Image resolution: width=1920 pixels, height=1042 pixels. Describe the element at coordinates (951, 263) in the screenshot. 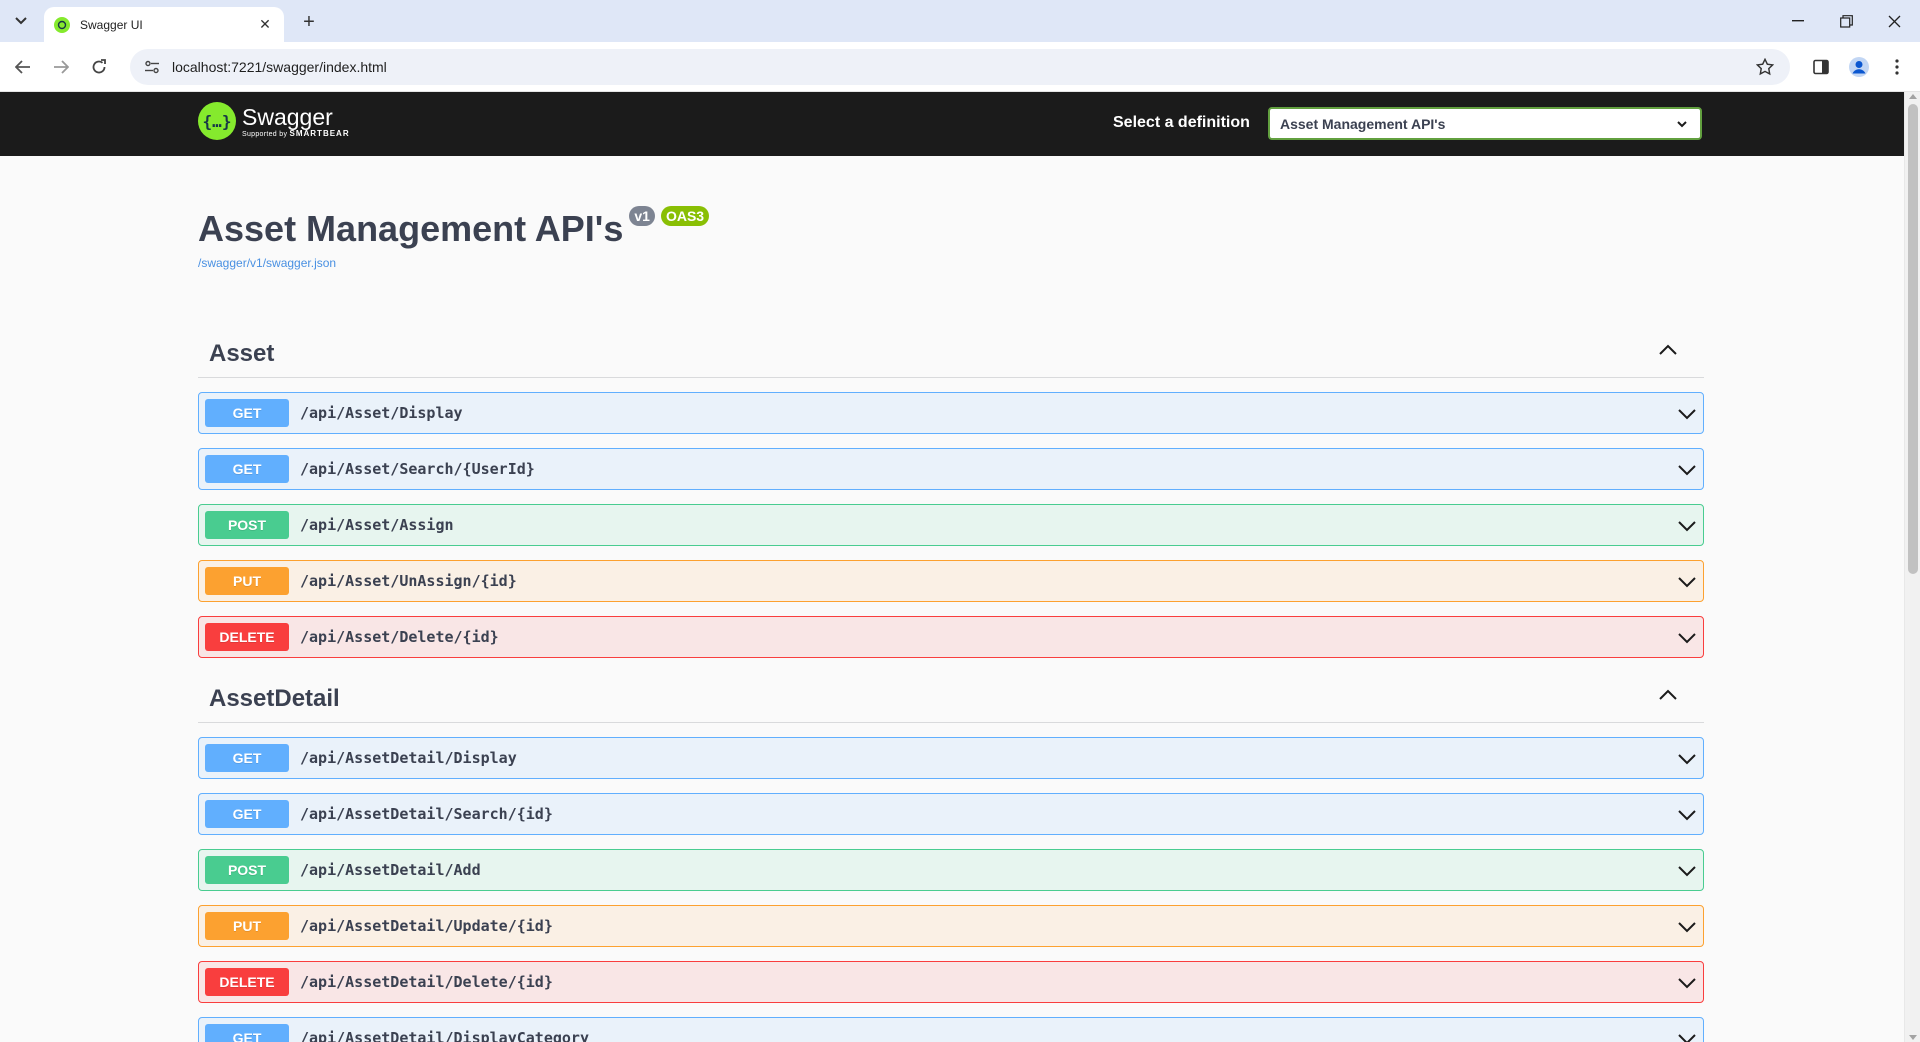

I see `spec-json-link: /swagger/v1/swagger.json` at that location.